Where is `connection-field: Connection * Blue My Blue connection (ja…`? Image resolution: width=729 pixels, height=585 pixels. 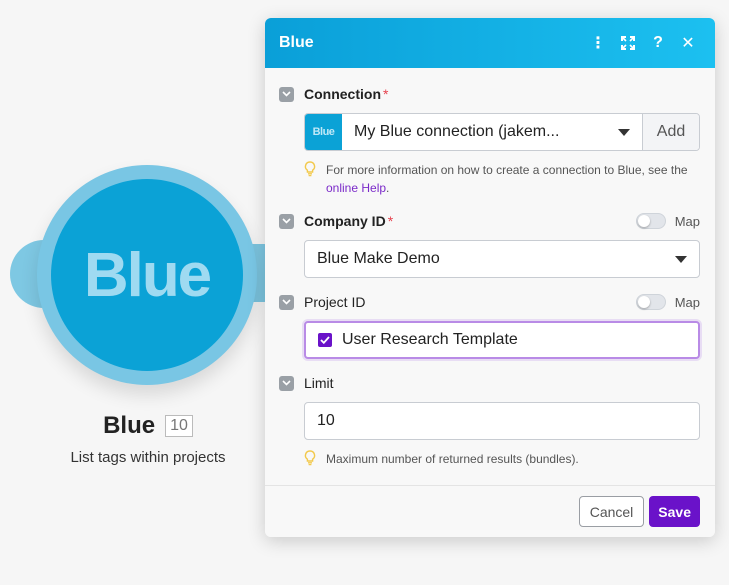 connection-field: Connection * Blue My Blue connection (ja… is located at coordinates (489, 140).